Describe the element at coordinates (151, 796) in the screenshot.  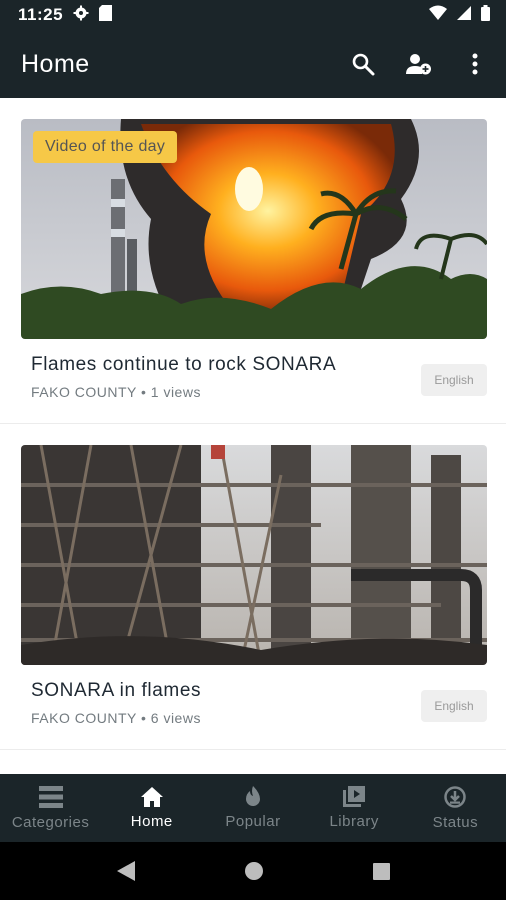
I see `home-icon` at that location.